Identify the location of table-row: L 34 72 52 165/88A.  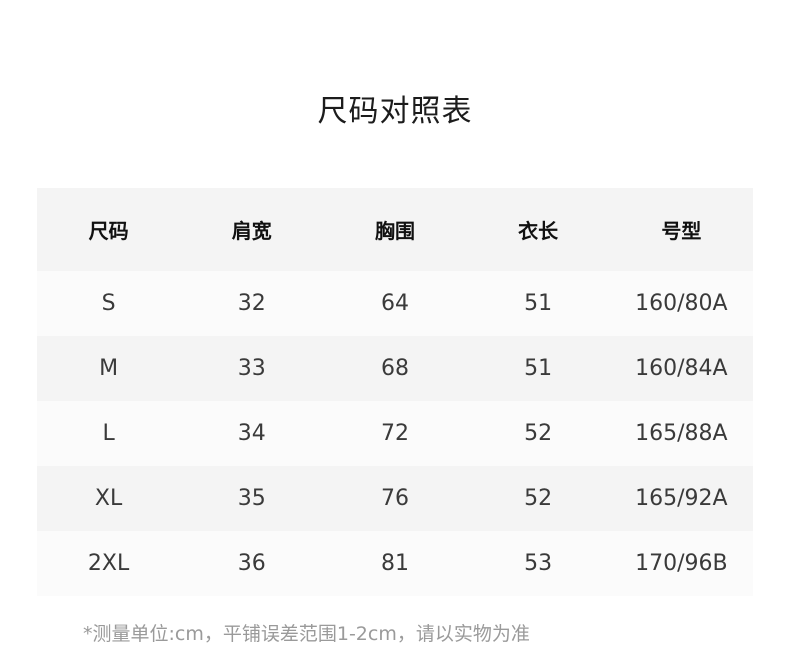
(395, 433).